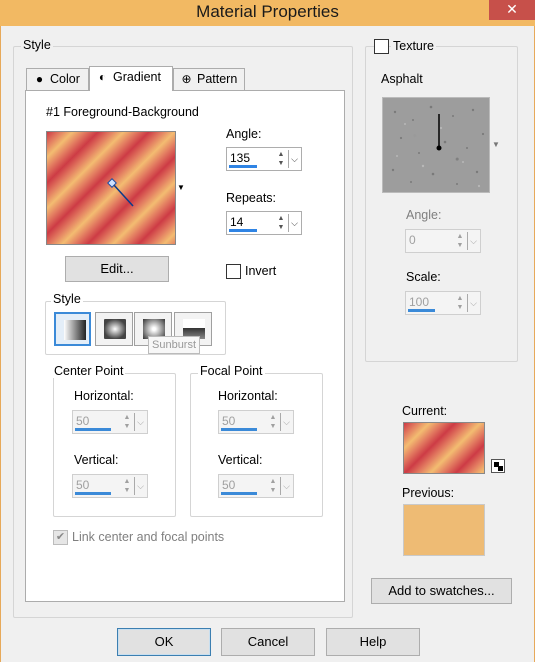 The height and width of the screenshot is (662, 535). I want to click on previous-label: Previous:, so click(428, 493).